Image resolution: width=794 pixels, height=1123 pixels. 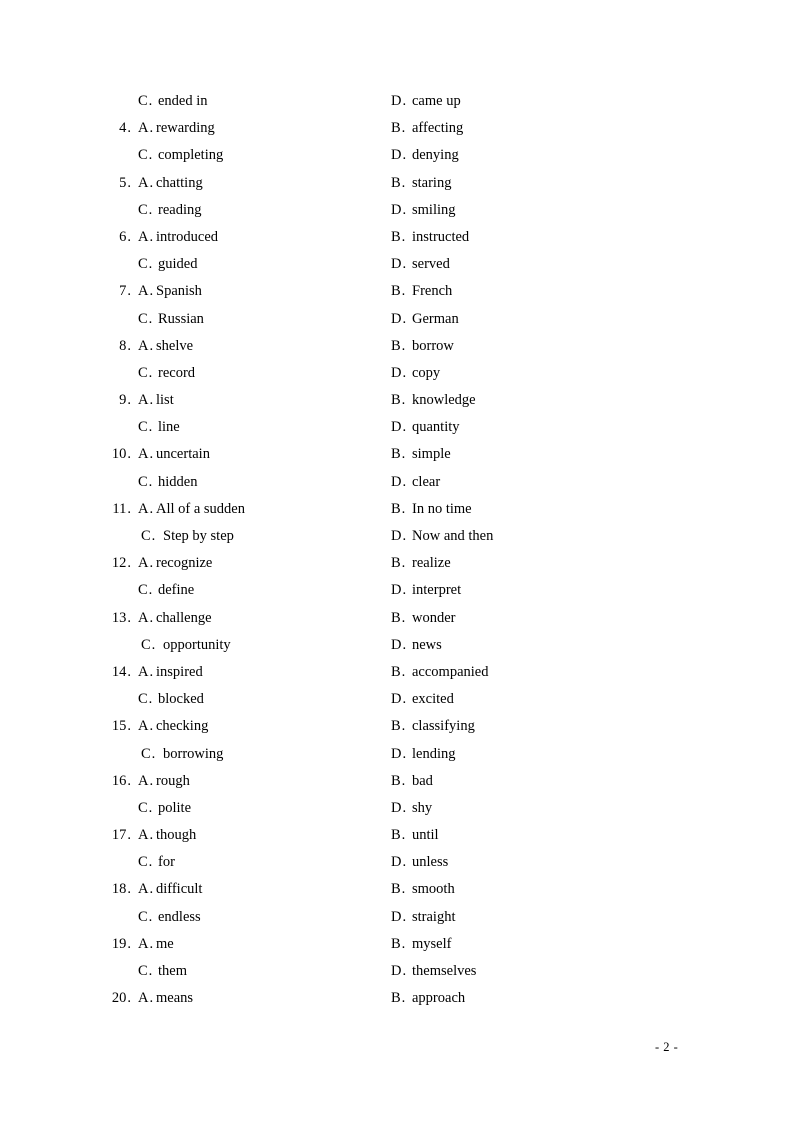 What do you see at coordinates (197, 645) in the screenshot?
I see `option-text-left: opportunity` at bounding box center [197, 645].